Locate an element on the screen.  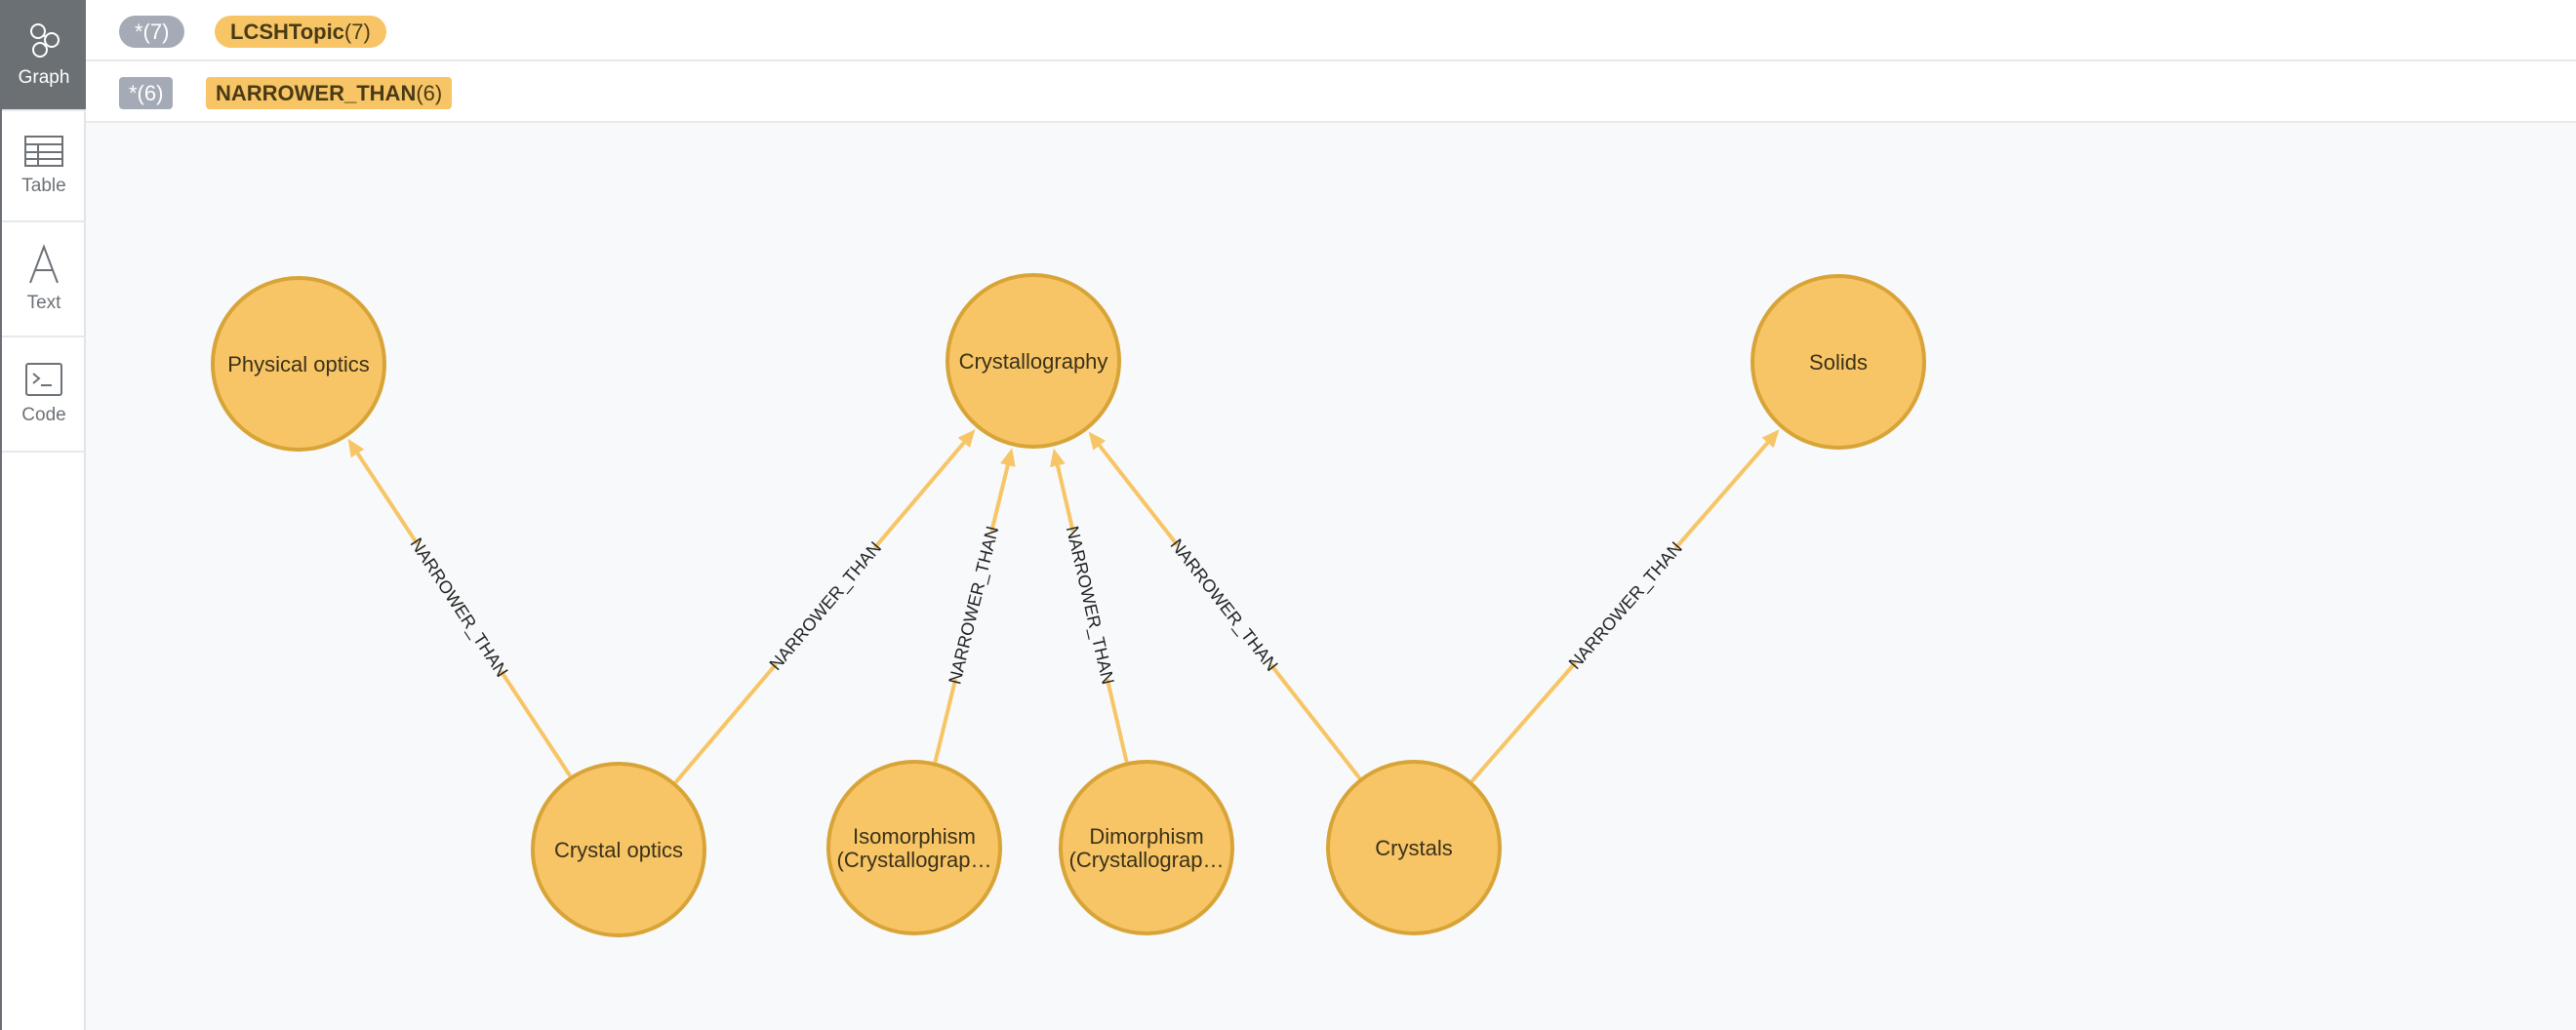
all-nodes-label: *(7) is located at coordinates (152, 32).